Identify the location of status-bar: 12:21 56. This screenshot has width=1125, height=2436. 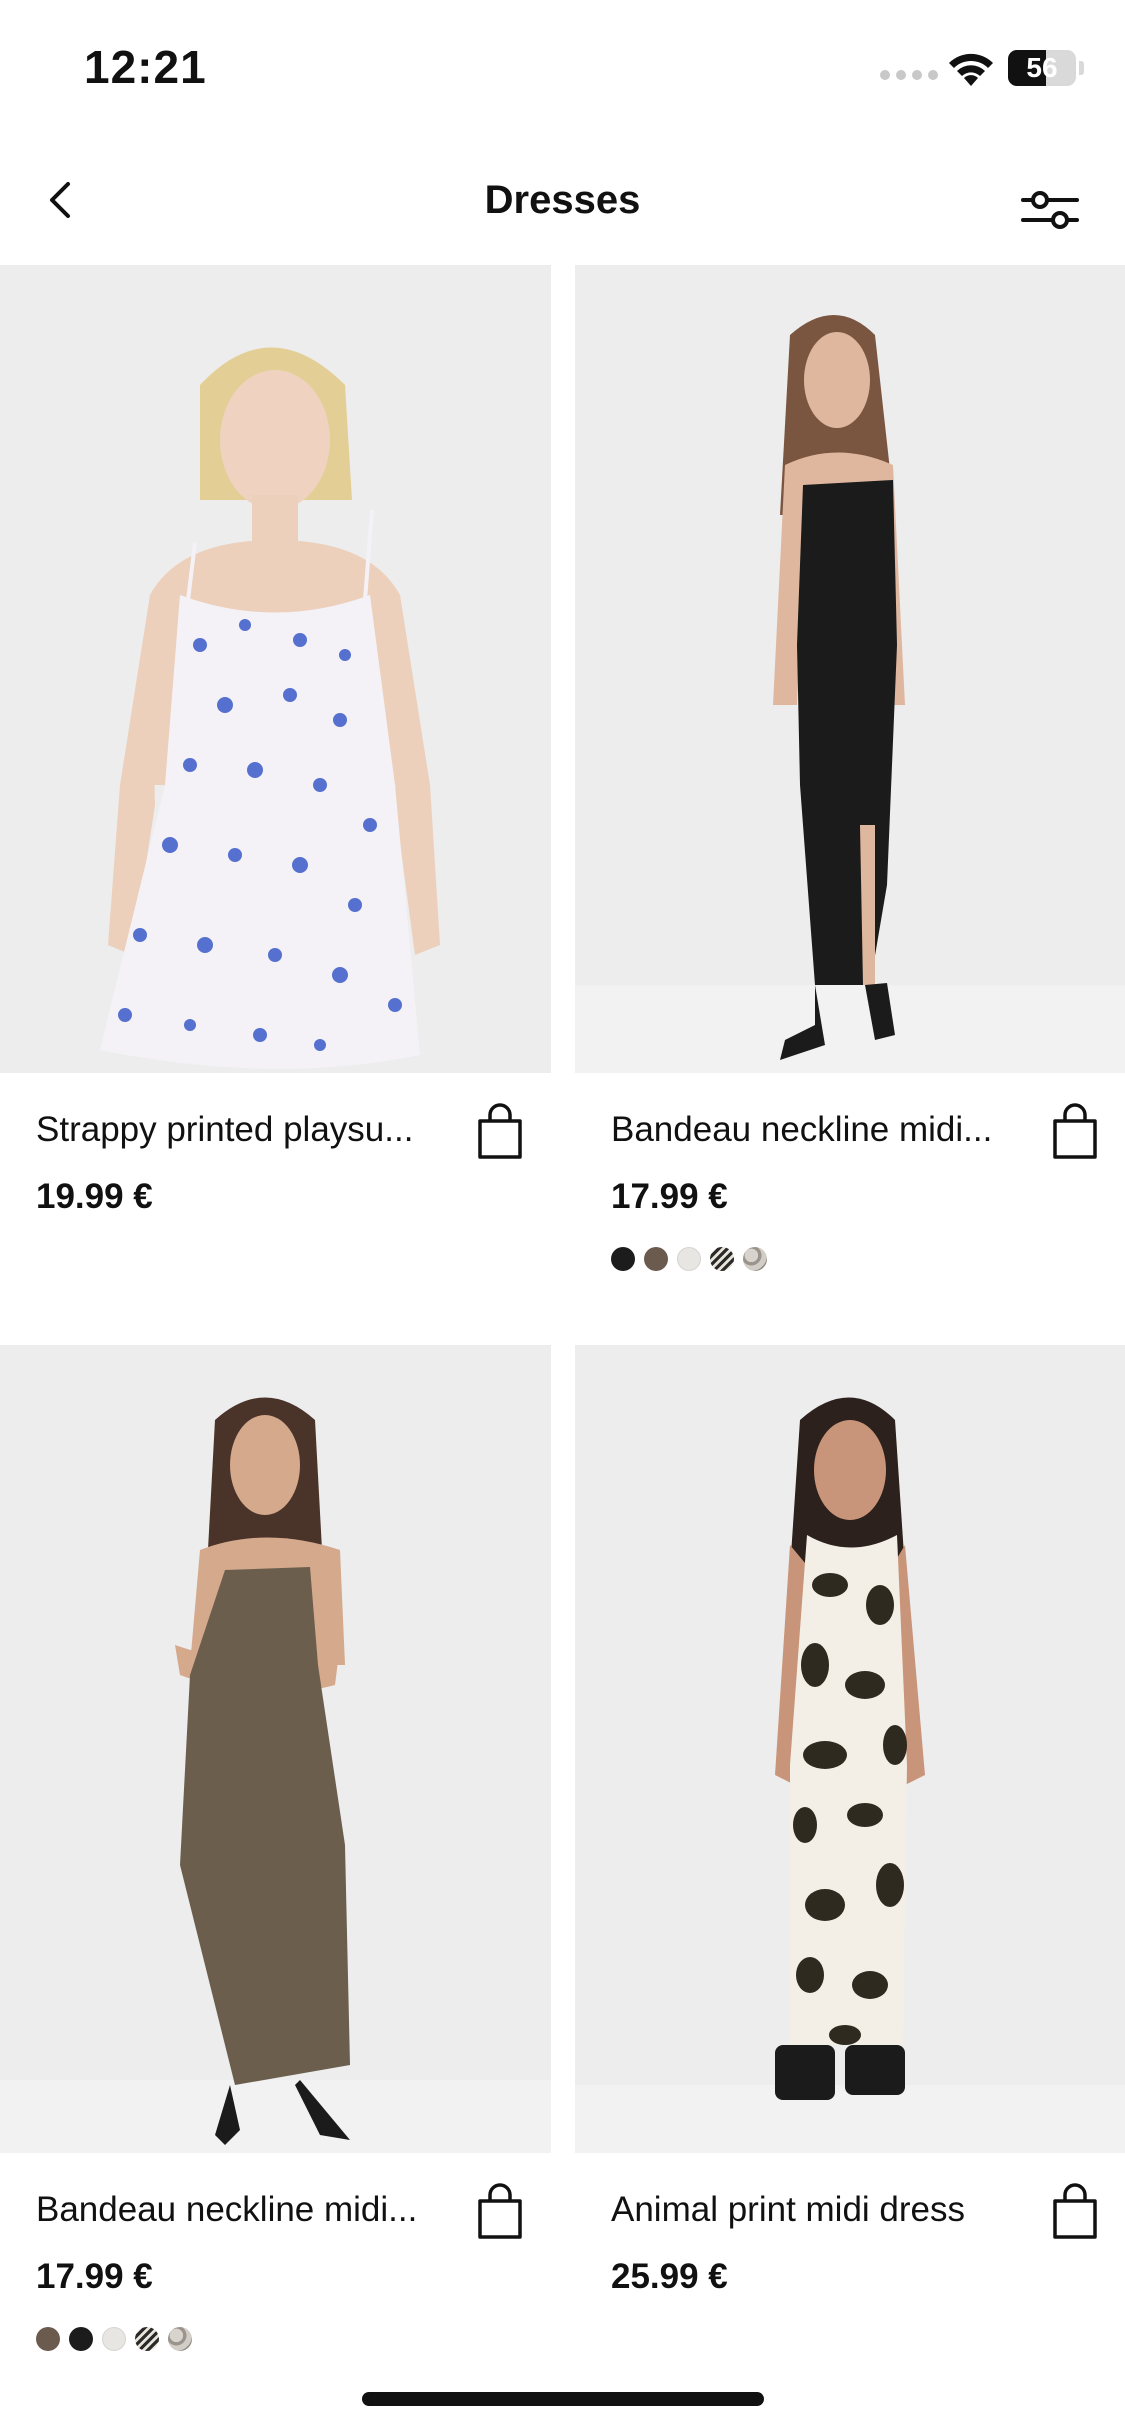
(562, 70).